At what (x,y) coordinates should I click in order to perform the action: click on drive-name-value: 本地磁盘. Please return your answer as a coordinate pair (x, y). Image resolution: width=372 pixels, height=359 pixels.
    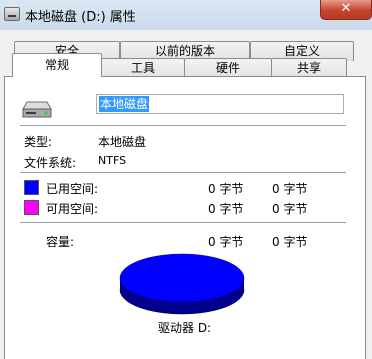
    Looking at the image, I should click on (124, 104).